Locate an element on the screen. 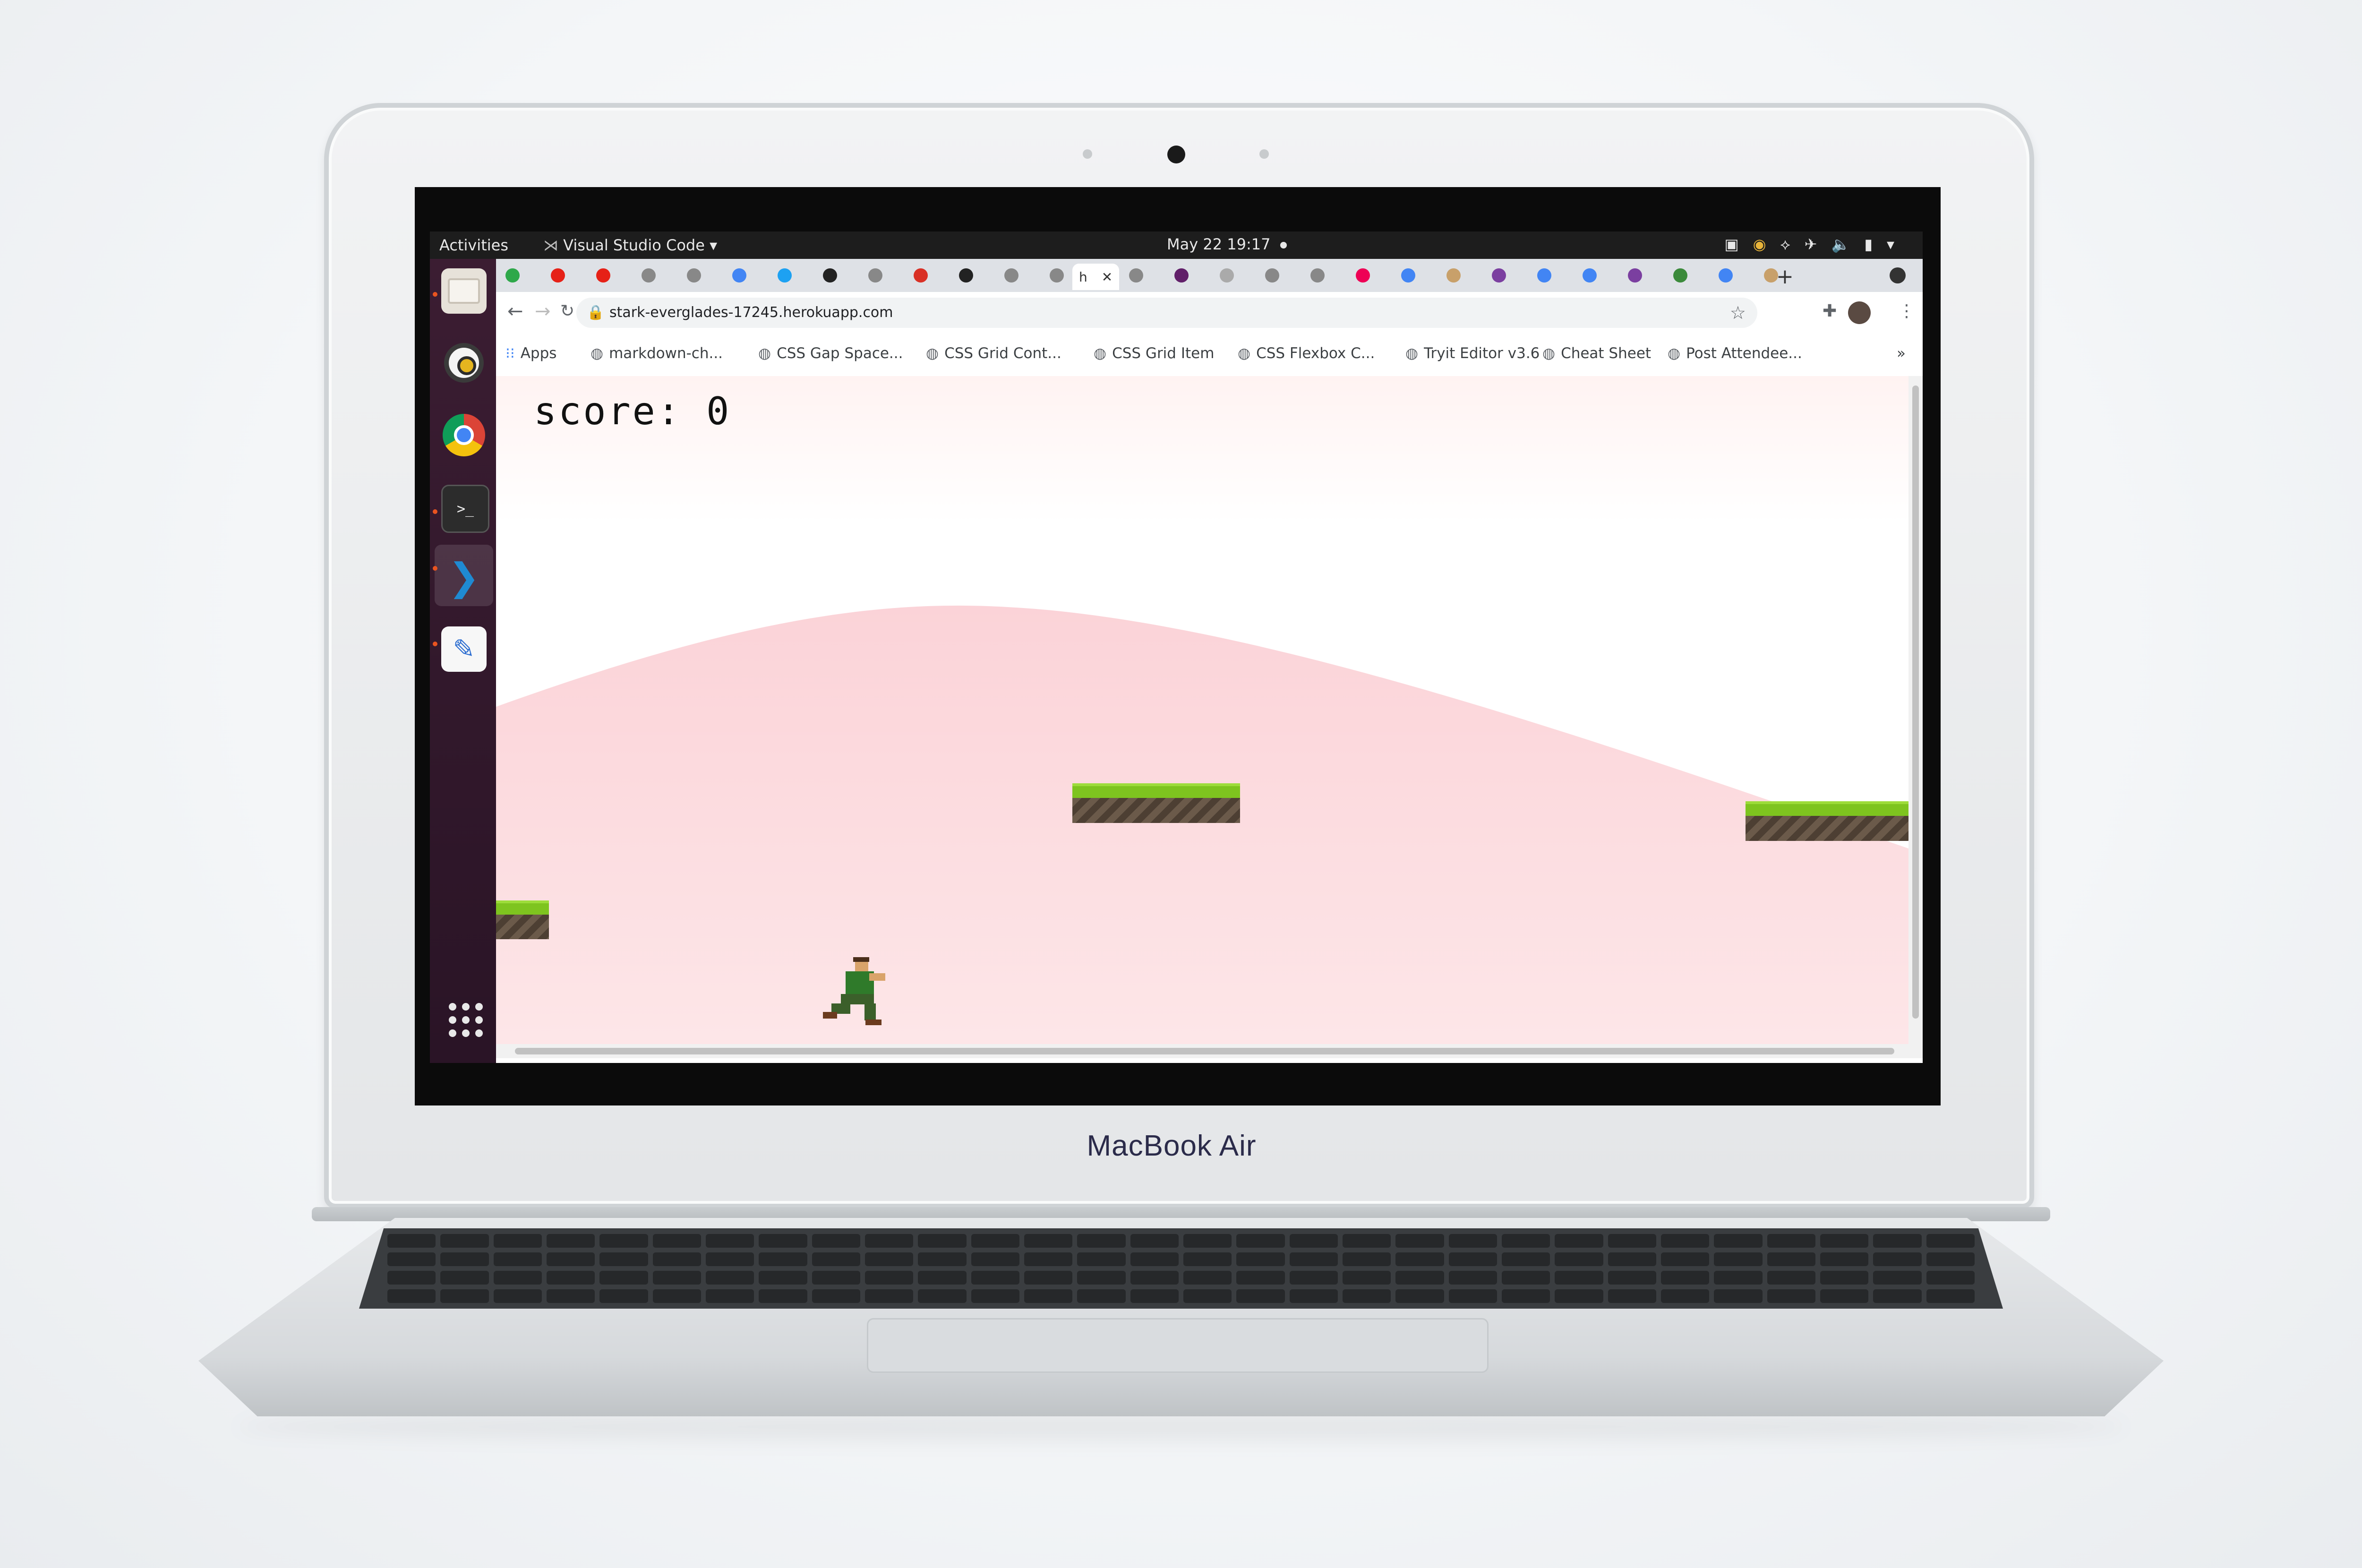 This screenshot has height=1568, width=2362. screen-icon: ▣ is located at coordinates (1738, 244).